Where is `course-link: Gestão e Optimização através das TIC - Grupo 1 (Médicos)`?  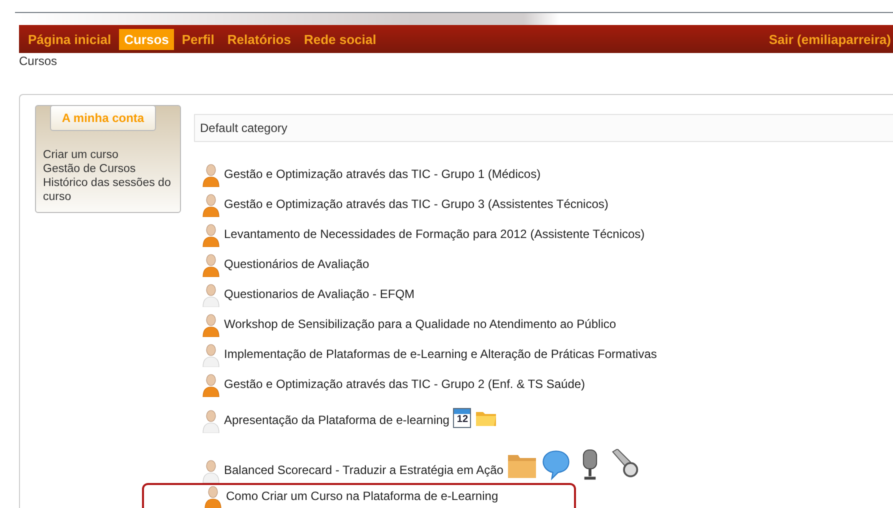
course-link: Gestão e Optimização através das TIC - Grupo 1 (Médicos) is located at coordinates (382, 177).